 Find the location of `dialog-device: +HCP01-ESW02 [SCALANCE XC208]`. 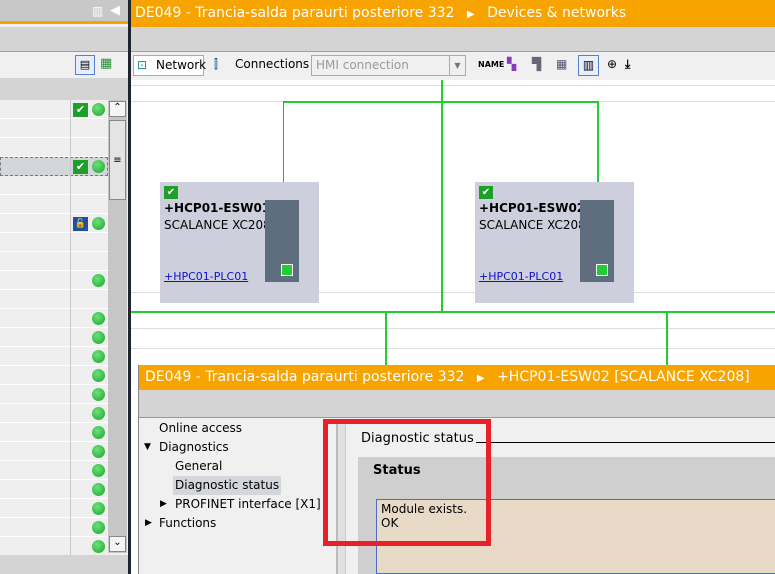

dialog-device: +HCP01-ESW02 [SCALANCE XC208] is located at coordinates (623, 377).